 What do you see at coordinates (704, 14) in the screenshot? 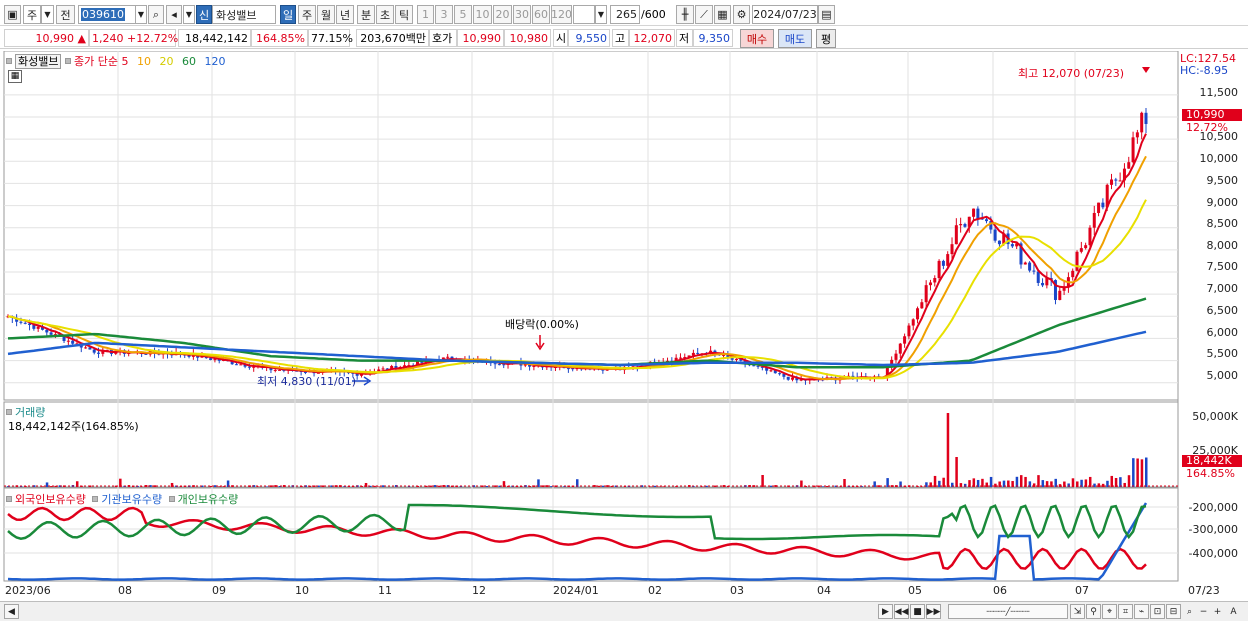
I see `trendline-icon: ⟋` at bounding box center [704, 14].